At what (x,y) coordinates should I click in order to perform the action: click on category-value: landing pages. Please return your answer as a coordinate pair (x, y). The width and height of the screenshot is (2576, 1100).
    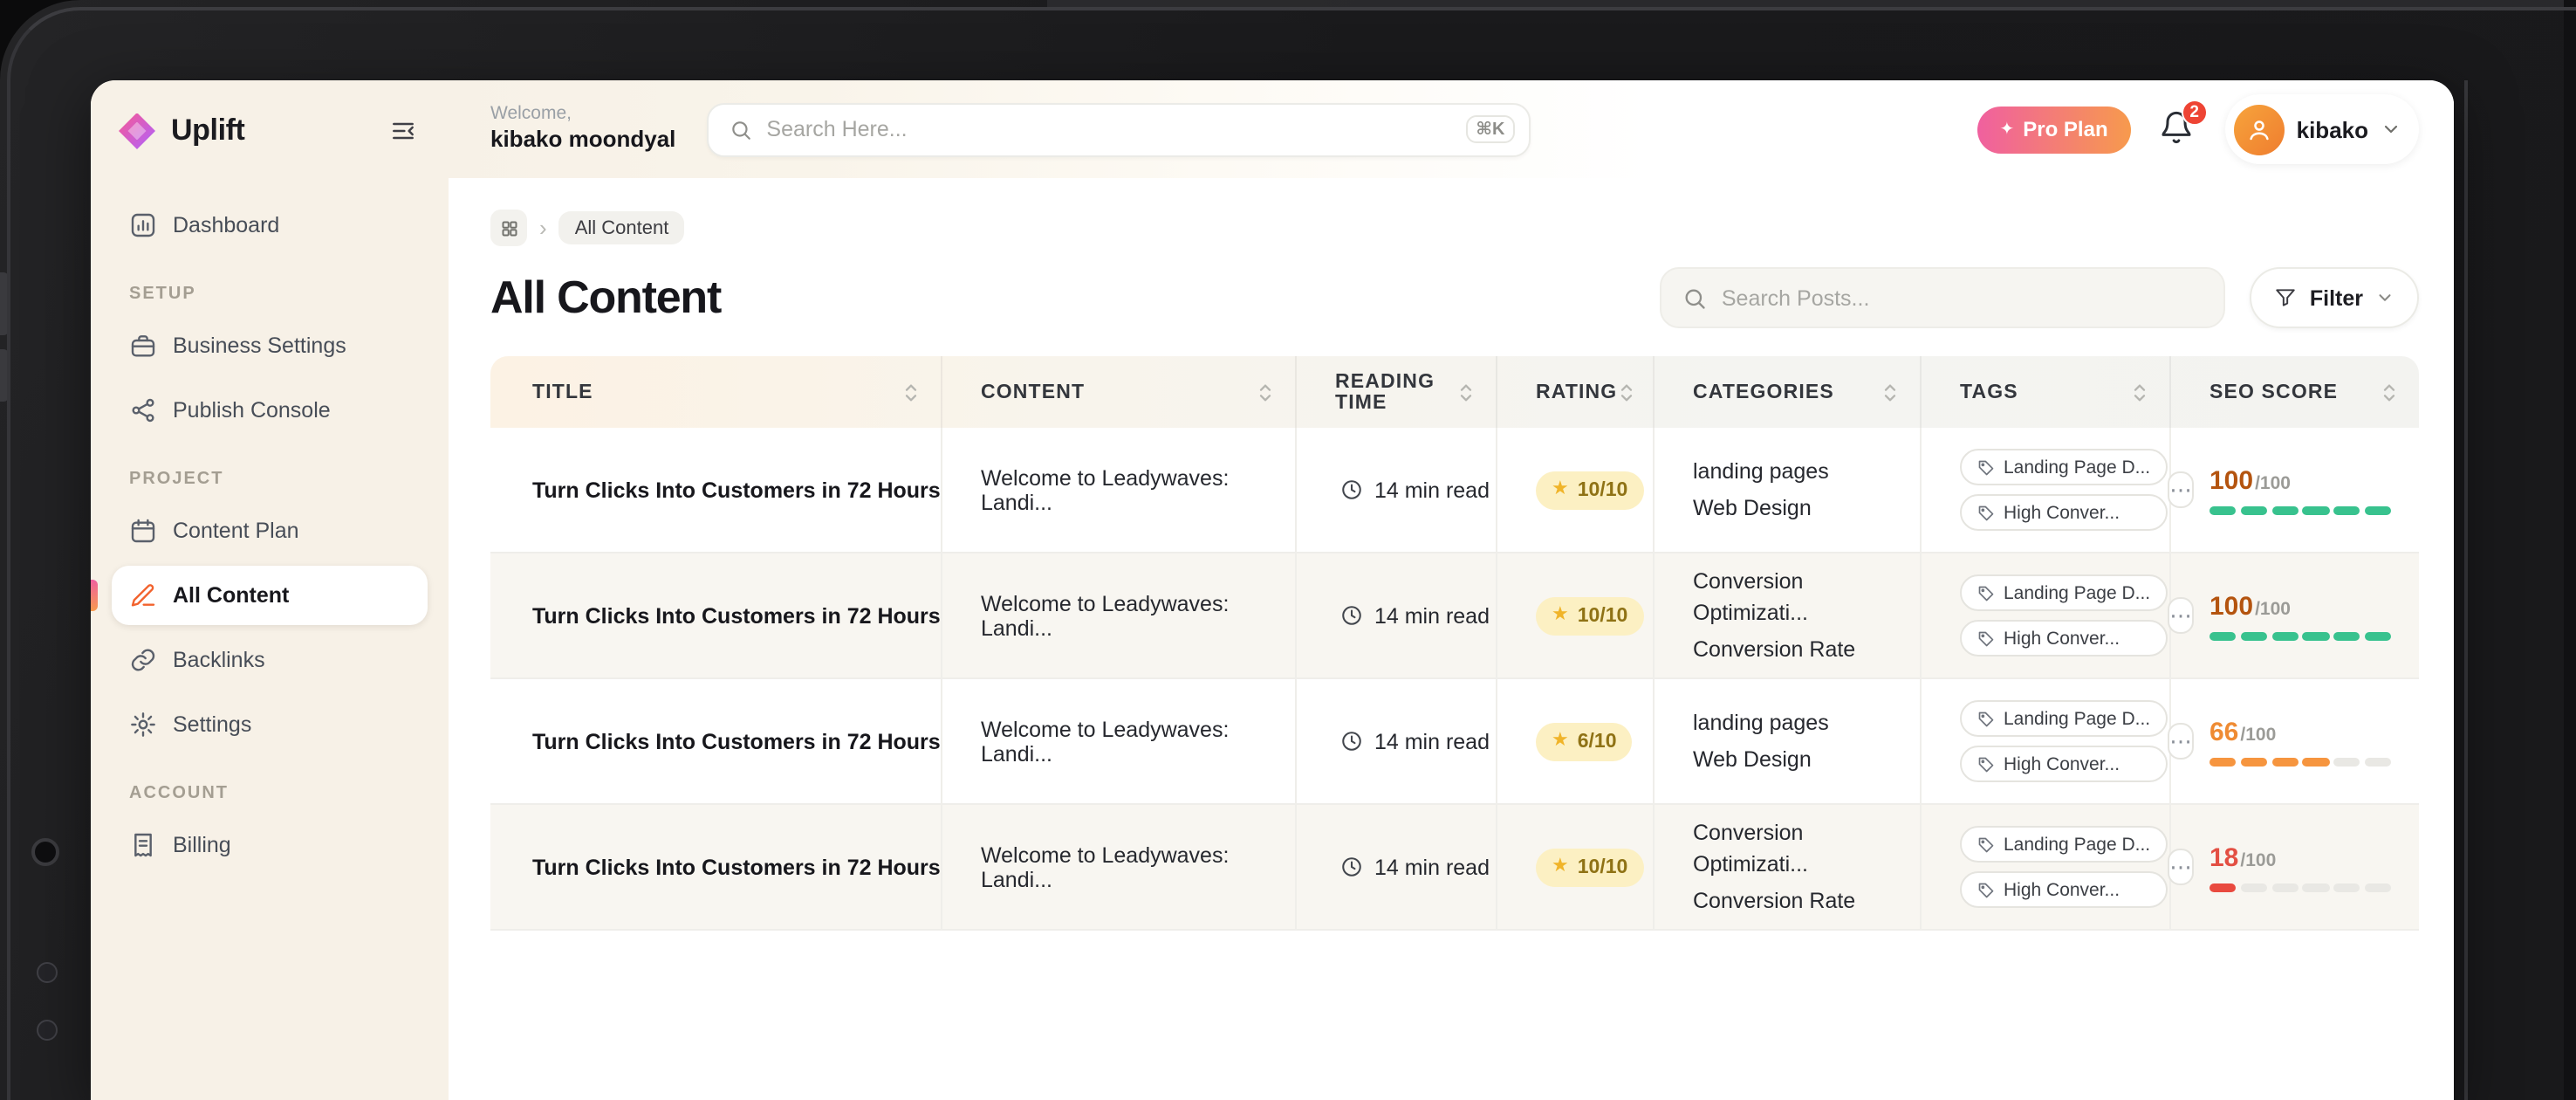
    Looking at the image, I should click on (1761, 472).